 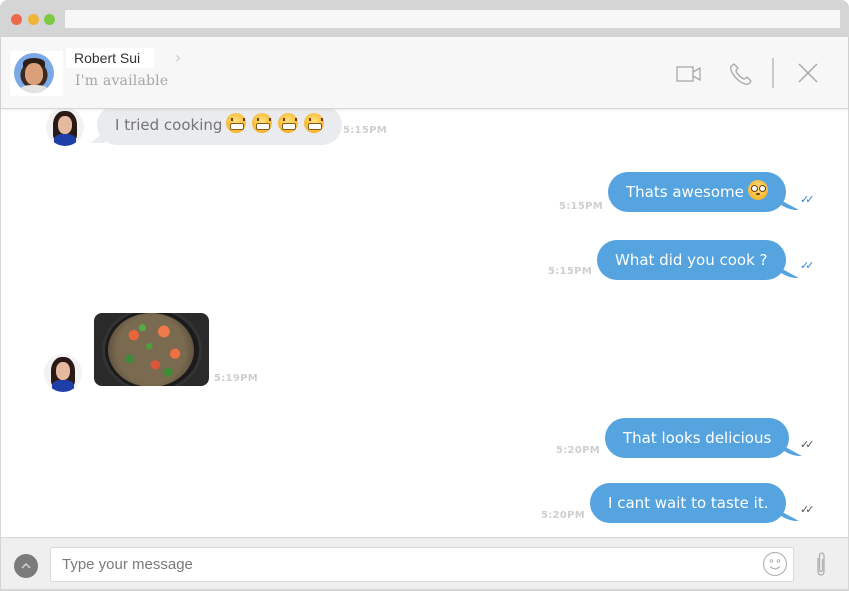 What do you see at coordinates (452, 19) in the screenshot?
I see `address-bar` at bounding box center [452, 19].